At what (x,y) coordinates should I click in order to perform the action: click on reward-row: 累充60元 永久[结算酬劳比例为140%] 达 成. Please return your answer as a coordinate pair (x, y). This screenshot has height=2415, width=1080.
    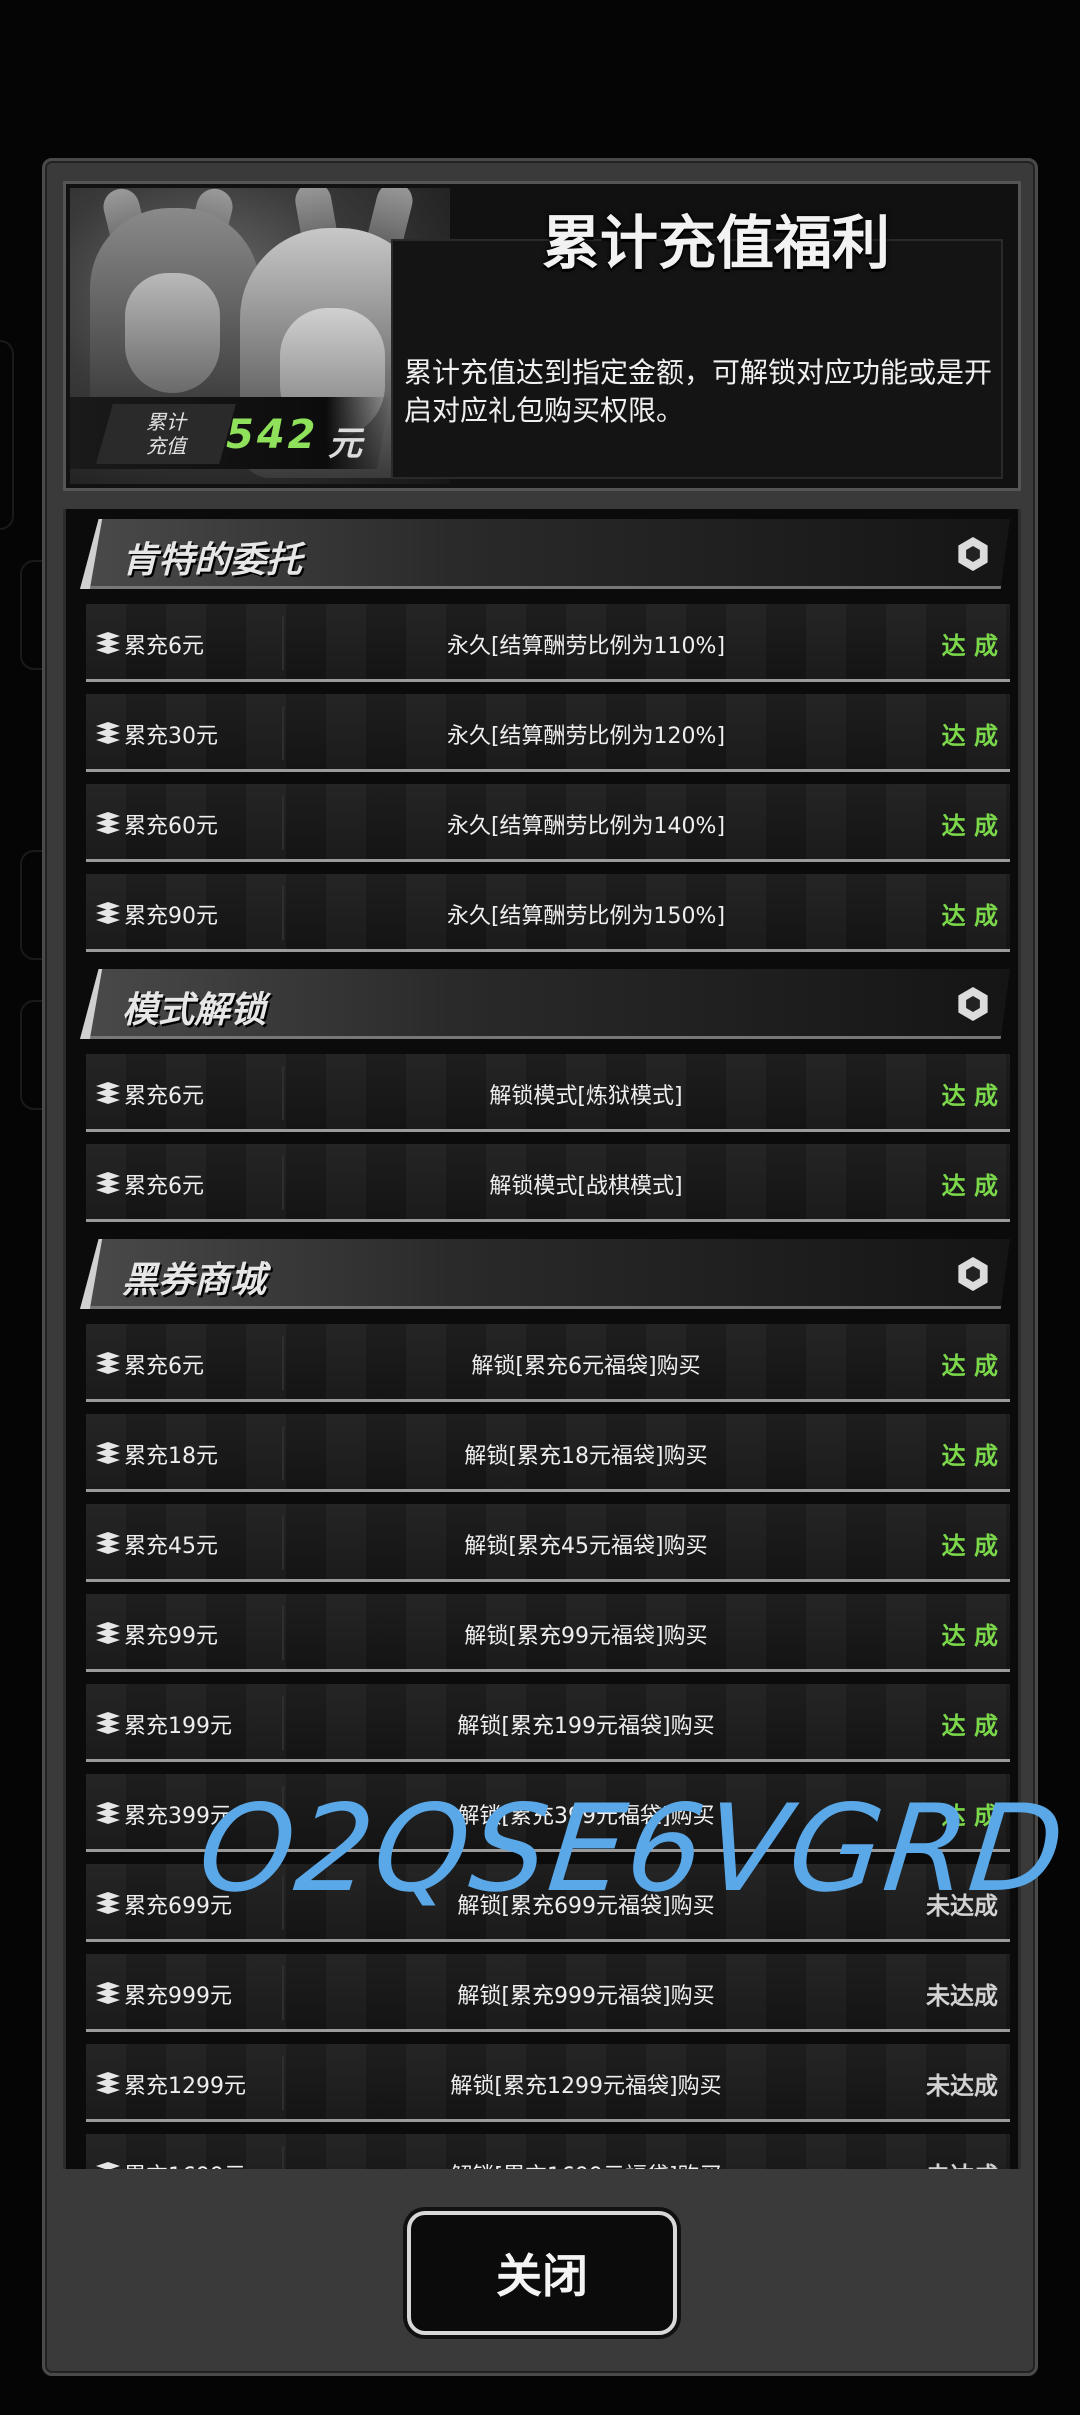
    Looking at the image, I should click on (548, 823).